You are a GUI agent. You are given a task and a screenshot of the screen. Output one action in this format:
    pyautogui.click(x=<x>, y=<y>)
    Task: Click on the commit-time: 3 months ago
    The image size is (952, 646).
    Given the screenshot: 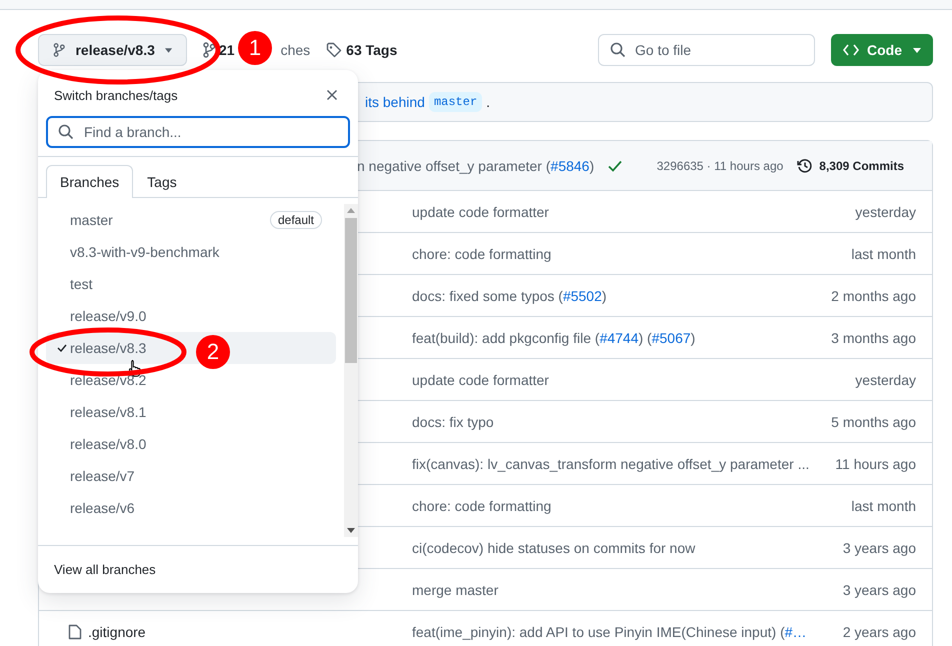 What is the action you would take?
    pyautogui.click(x=873, y=338)
    